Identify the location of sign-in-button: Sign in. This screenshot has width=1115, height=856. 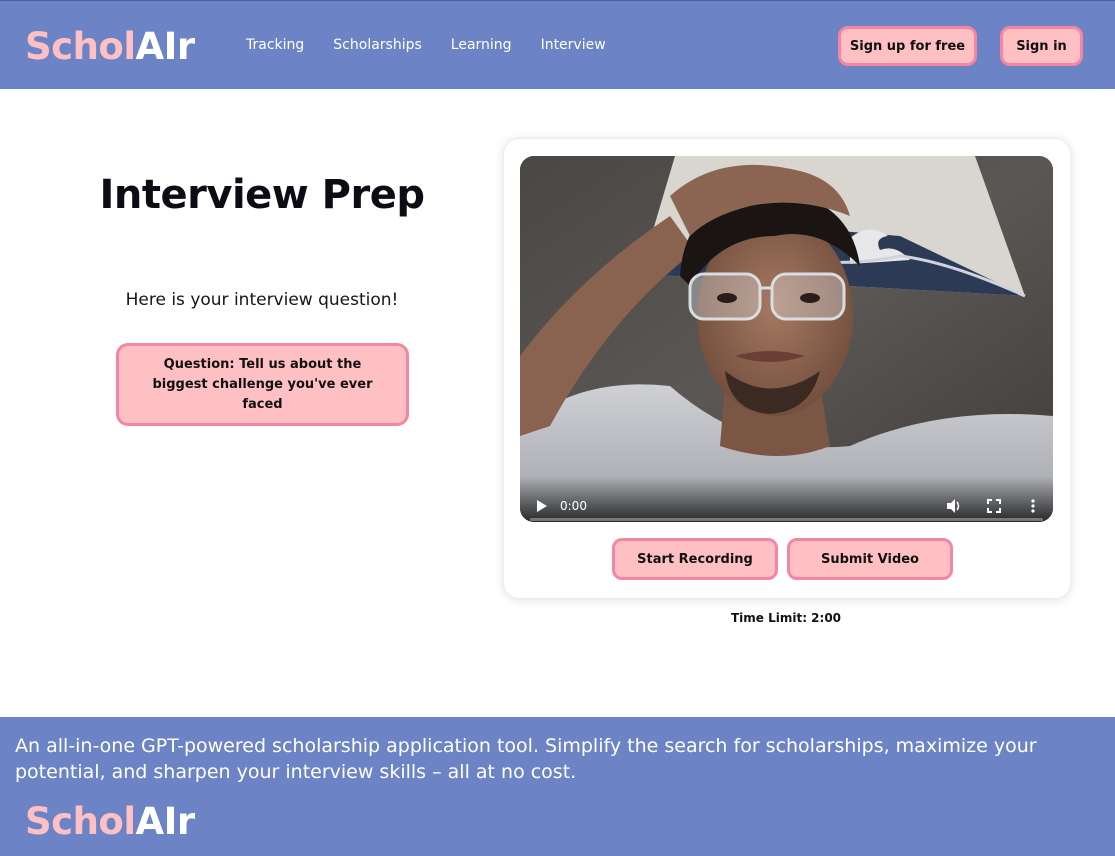
(1041, 46).